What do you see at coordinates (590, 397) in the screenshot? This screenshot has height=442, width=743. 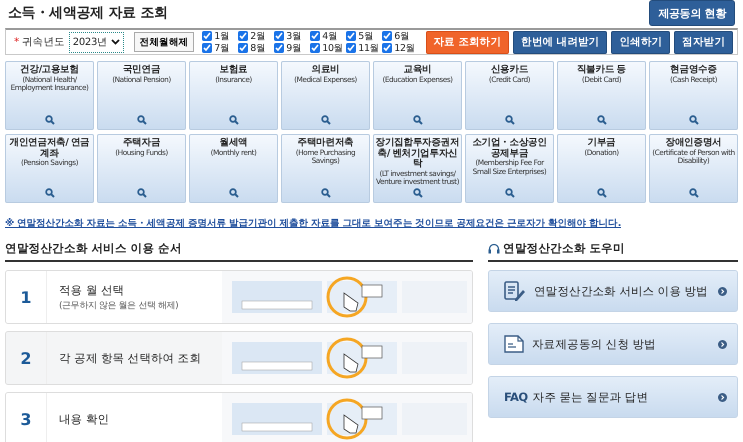 I see `link-label: 자주 묻는 질문과 답변` at bounding box center [590, 397].